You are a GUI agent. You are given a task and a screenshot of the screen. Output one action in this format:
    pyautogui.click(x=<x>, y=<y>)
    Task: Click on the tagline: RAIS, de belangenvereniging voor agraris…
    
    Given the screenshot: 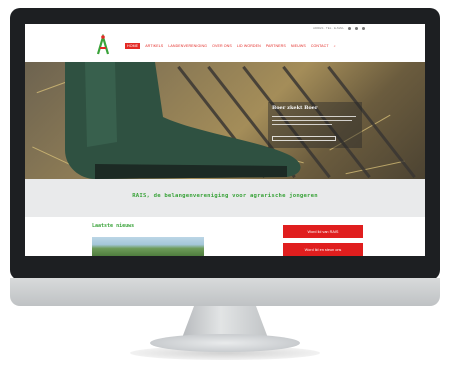 What is the action you would take?
    pyautogui.click(x=225, y=196)
    